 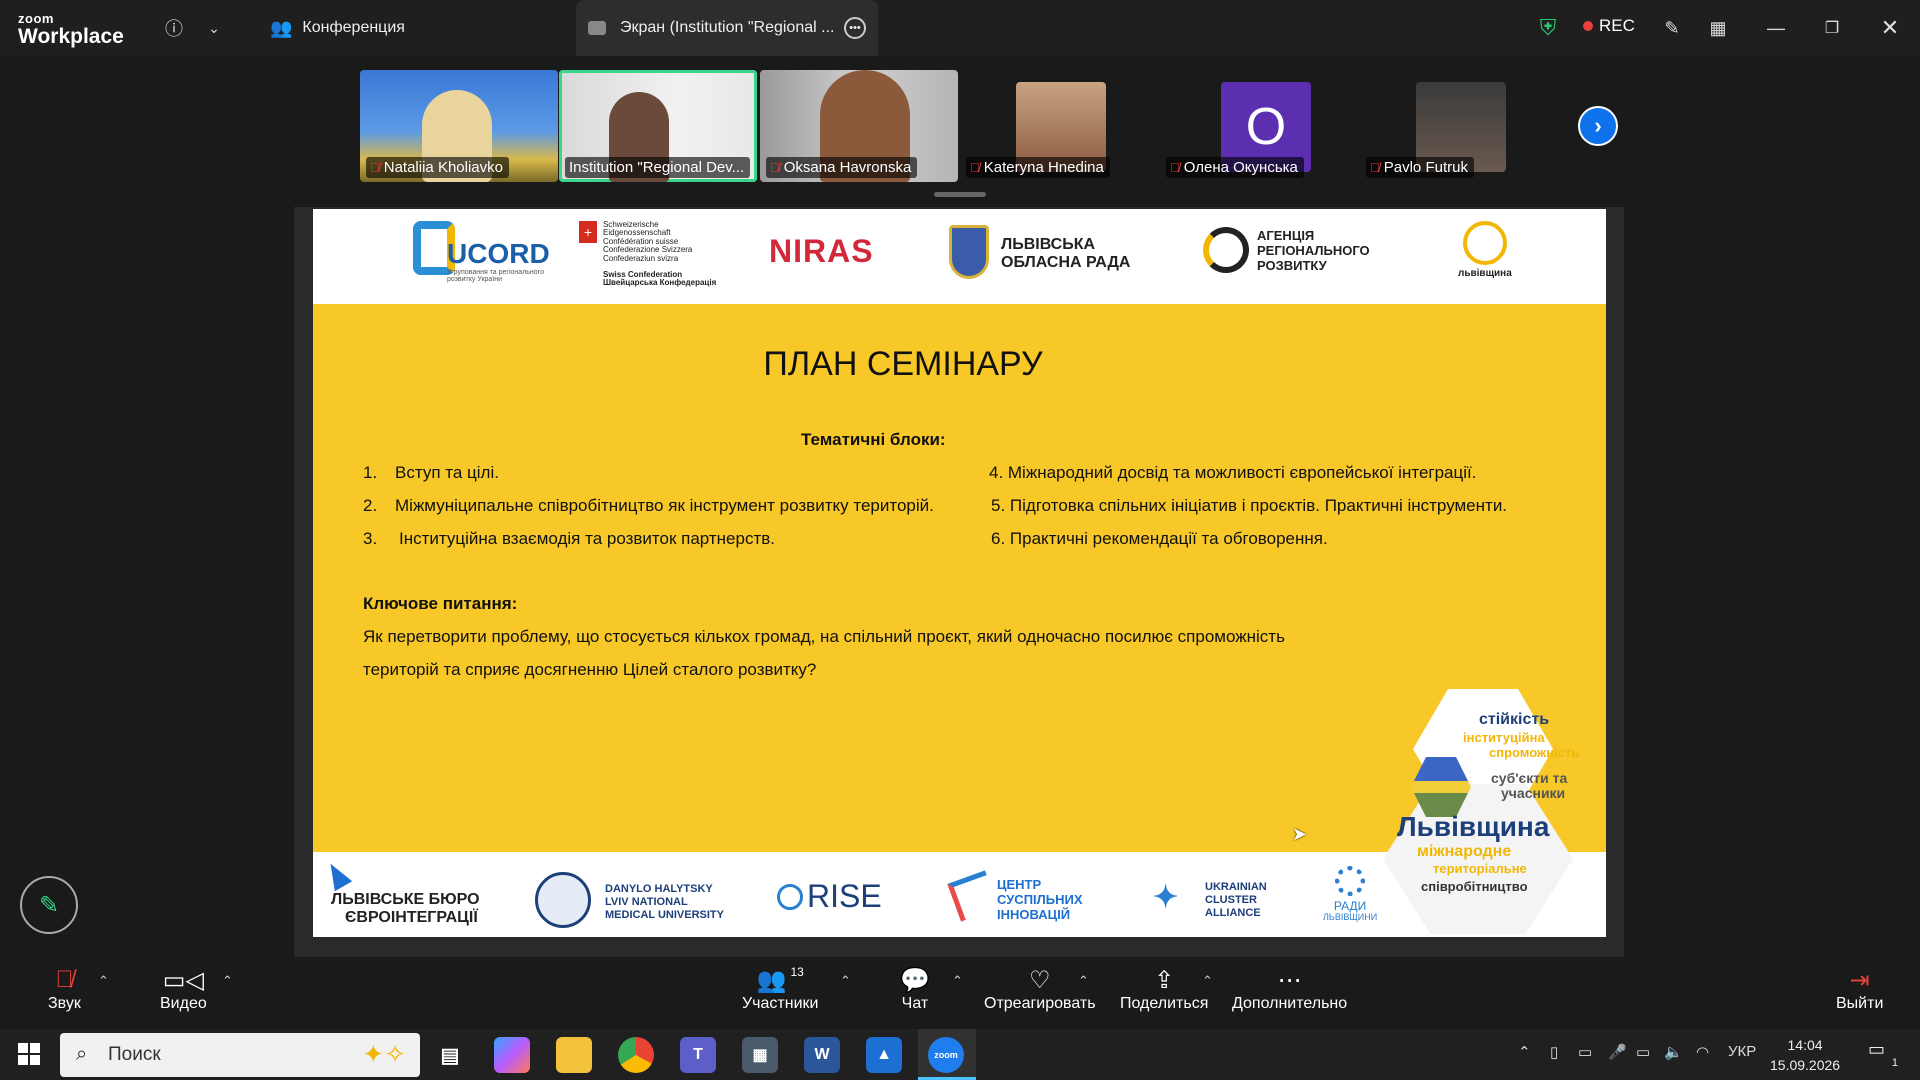 What do you see at coordinates (1585, 1052) in the screenshot?
I see `meet-now-icon: ▭` at bounding box center [1585, 1052].